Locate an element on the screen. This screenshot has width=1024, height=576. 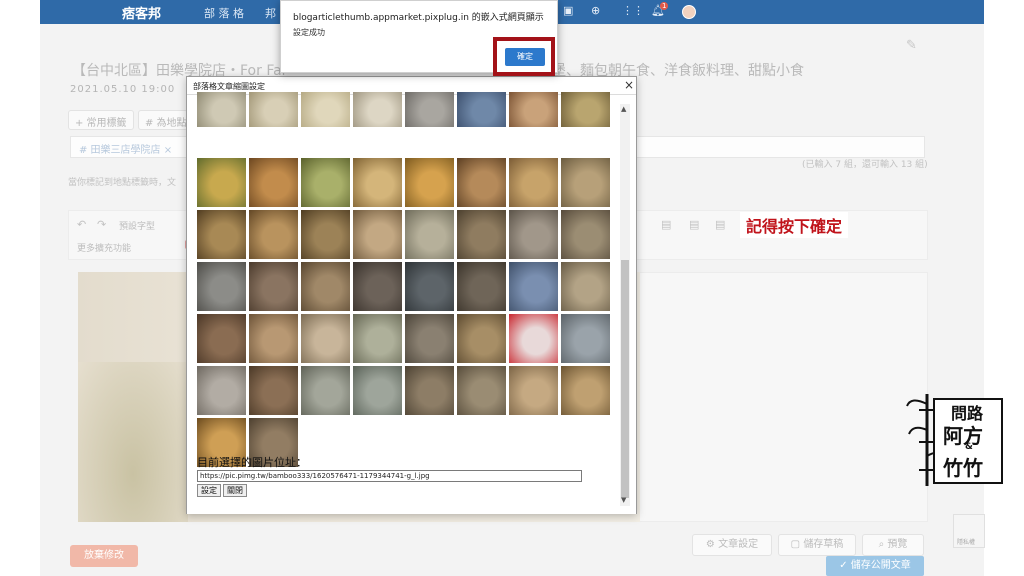
recaptcha-badge: 隱私權 is located at coordinates (969, 531).